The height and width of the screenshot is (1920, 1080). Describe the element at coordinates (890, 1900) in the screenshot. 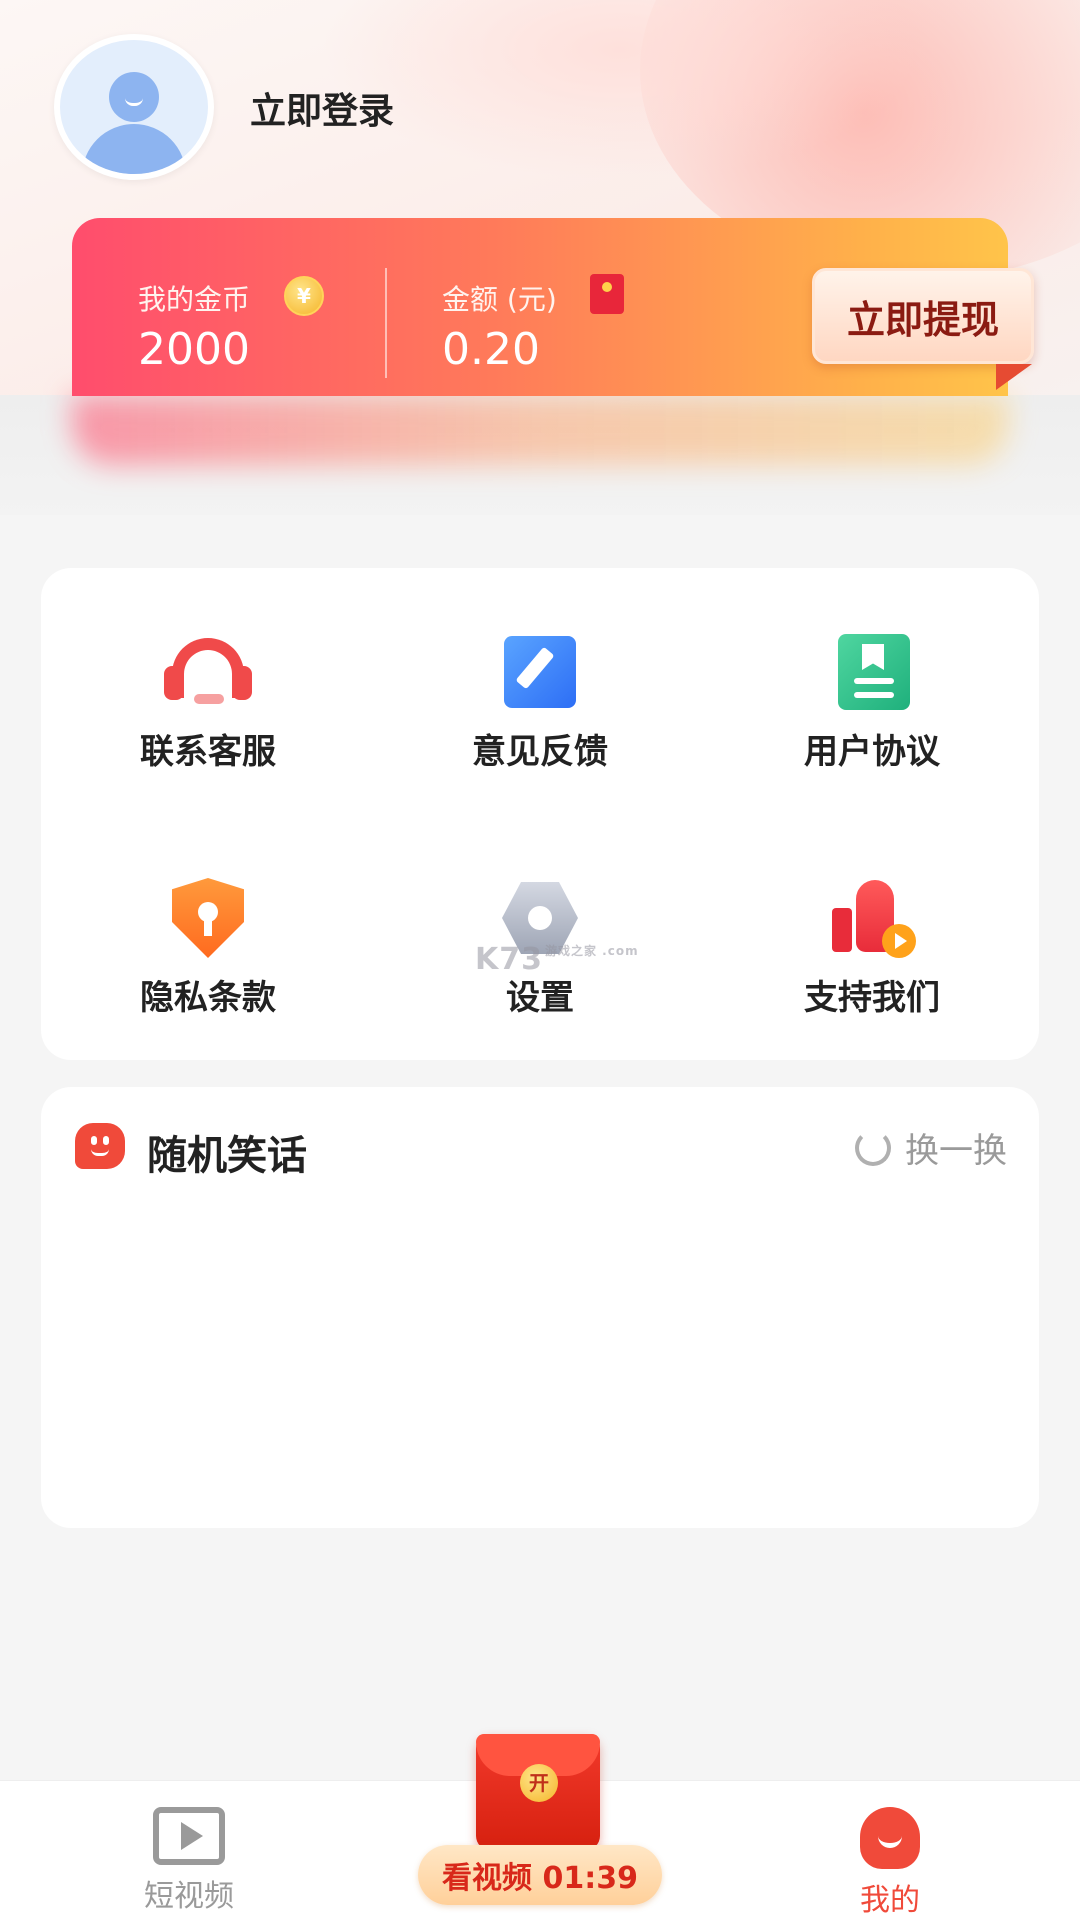

I see `tab-label: 我的` at that location.